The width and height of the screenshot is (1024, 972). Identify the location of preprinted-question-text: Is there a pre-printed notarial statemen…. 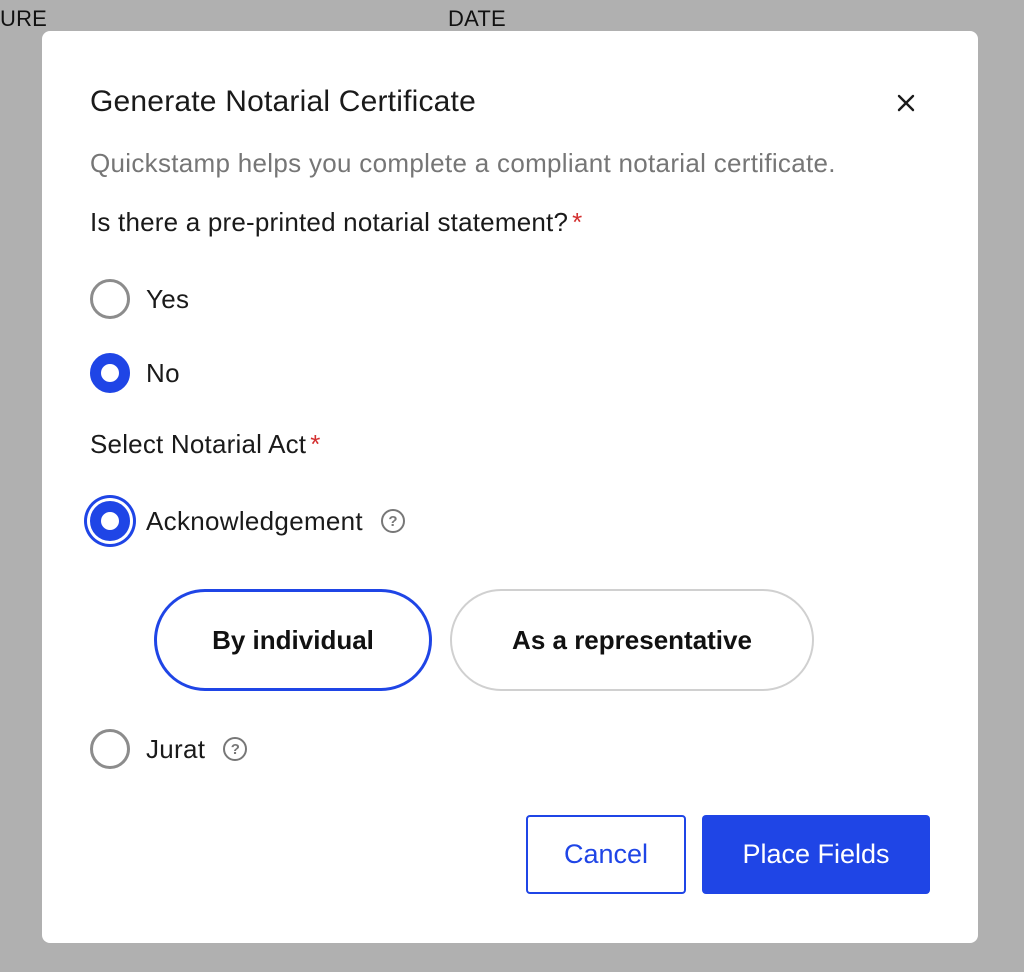
(329, 222).